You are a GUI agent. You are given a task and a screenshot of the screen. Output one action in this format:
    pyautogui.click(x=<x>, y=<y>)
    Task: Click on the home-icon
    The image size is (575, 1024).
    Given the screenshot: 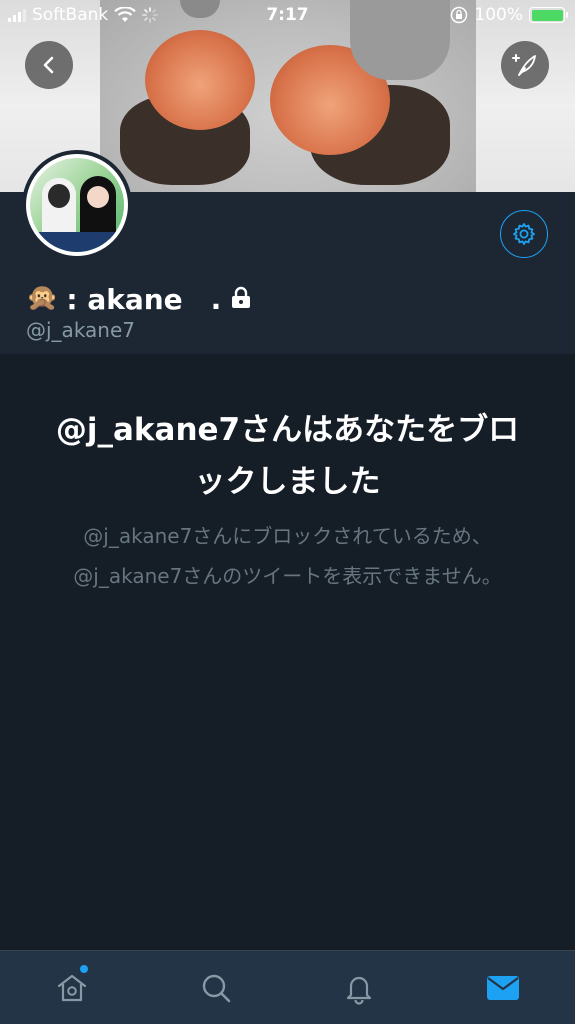 What is the action you would take?
    pyautogui.click(x=71, y=987)
    